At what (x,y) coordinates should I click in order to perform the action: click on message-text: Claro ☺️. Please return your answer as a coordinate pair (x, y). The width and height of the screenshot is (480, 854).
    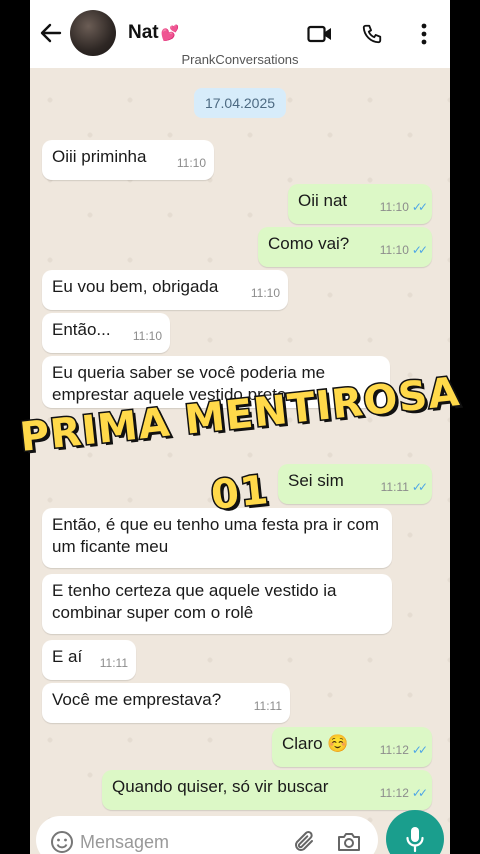
    Looking at the image, I should click on (315, 743).